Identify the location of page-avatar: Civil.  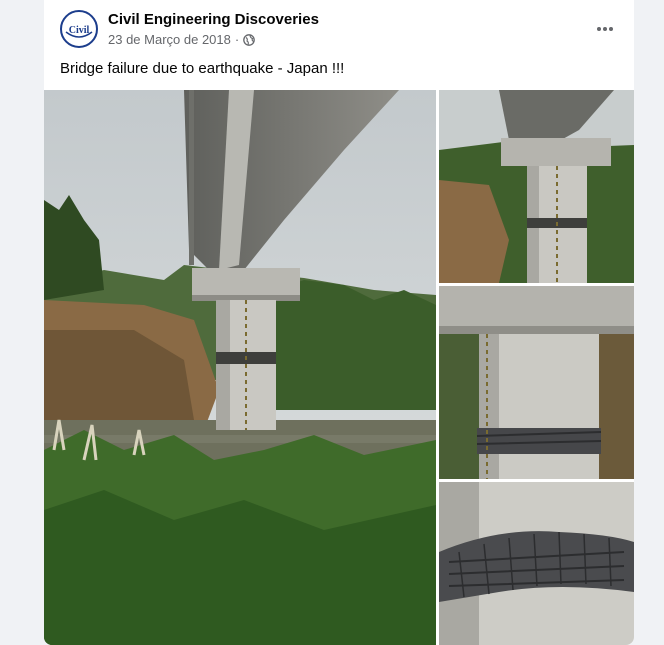
(79, 29).